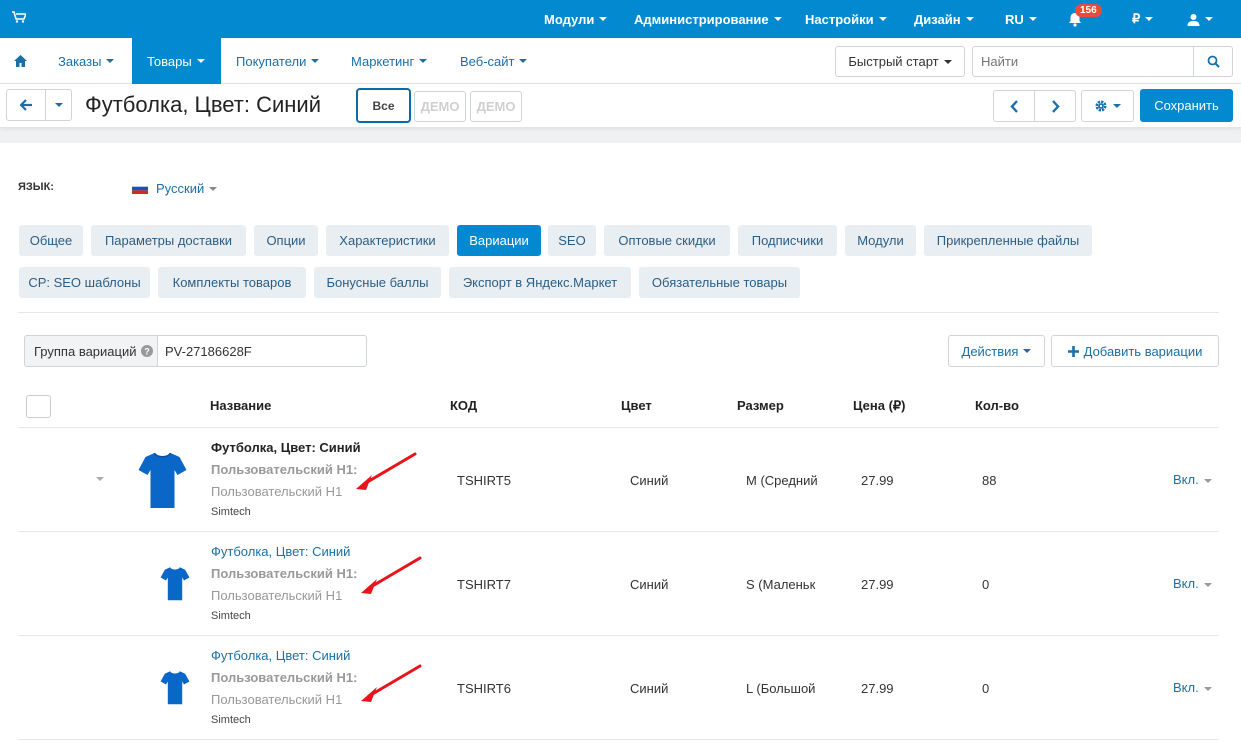  Describe the element at coordinates (893, 61) in the screenshot. I see `quick-start-label: Быстрый старт` at that location.